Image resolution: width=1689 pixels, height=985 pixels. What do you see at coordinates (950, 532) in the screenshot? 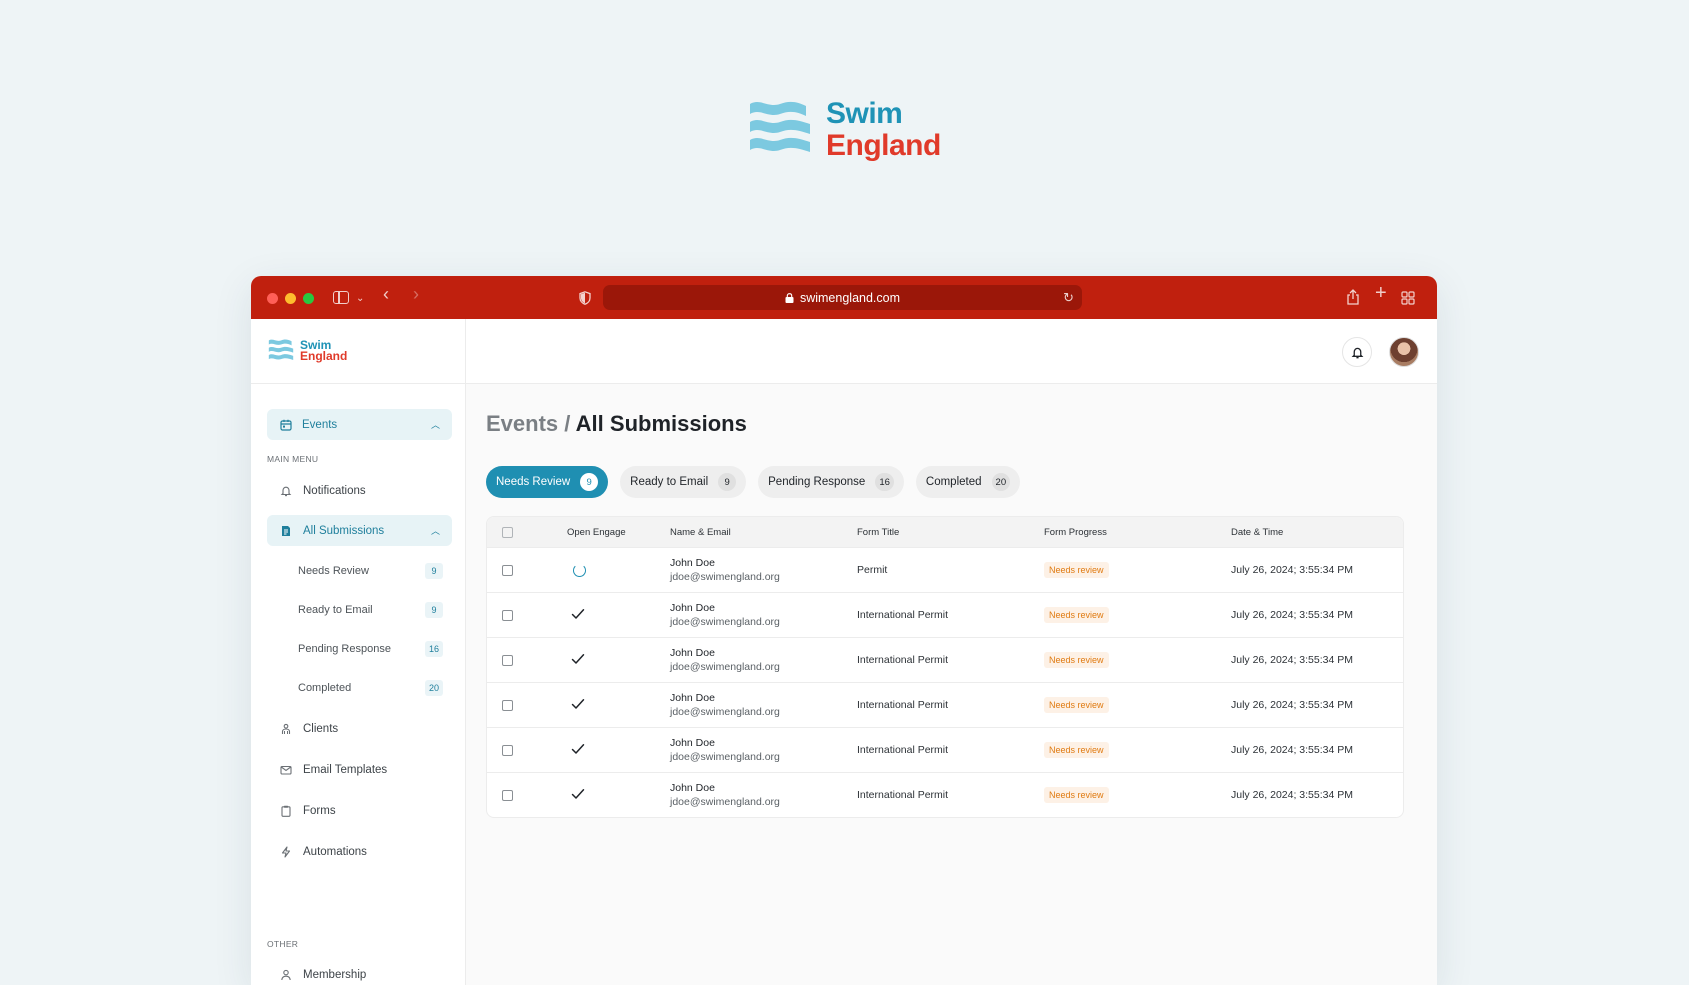
I see `column-header-form-title: Form Title` at bounding box center [950, 532].